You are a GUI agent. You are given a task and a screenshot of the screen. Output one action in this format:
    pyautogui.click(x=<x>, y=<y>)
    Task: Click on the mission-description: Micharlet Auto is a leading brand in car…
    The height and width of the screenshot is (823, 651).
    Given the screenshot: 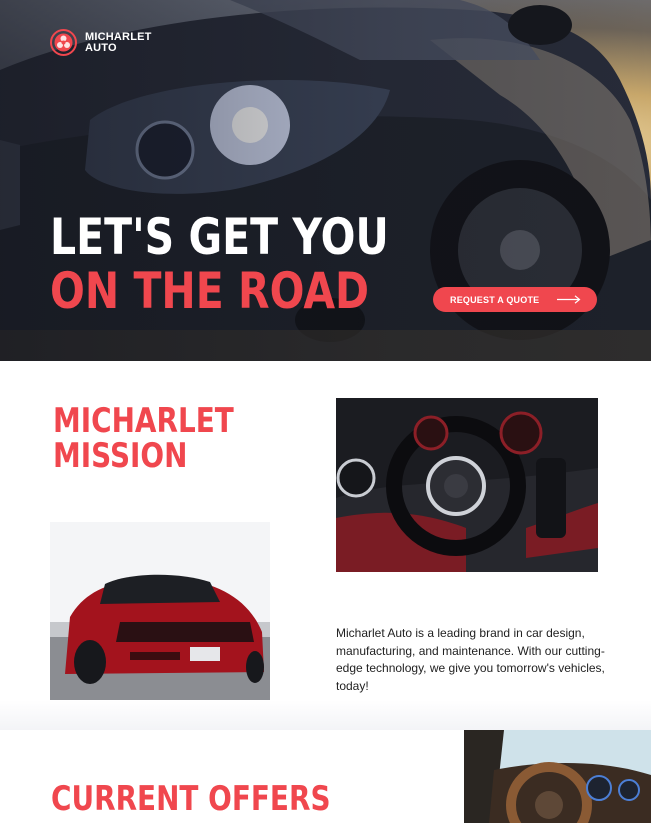 What is the action you would take?
    pyautogui.click(x=470, y=659)
    